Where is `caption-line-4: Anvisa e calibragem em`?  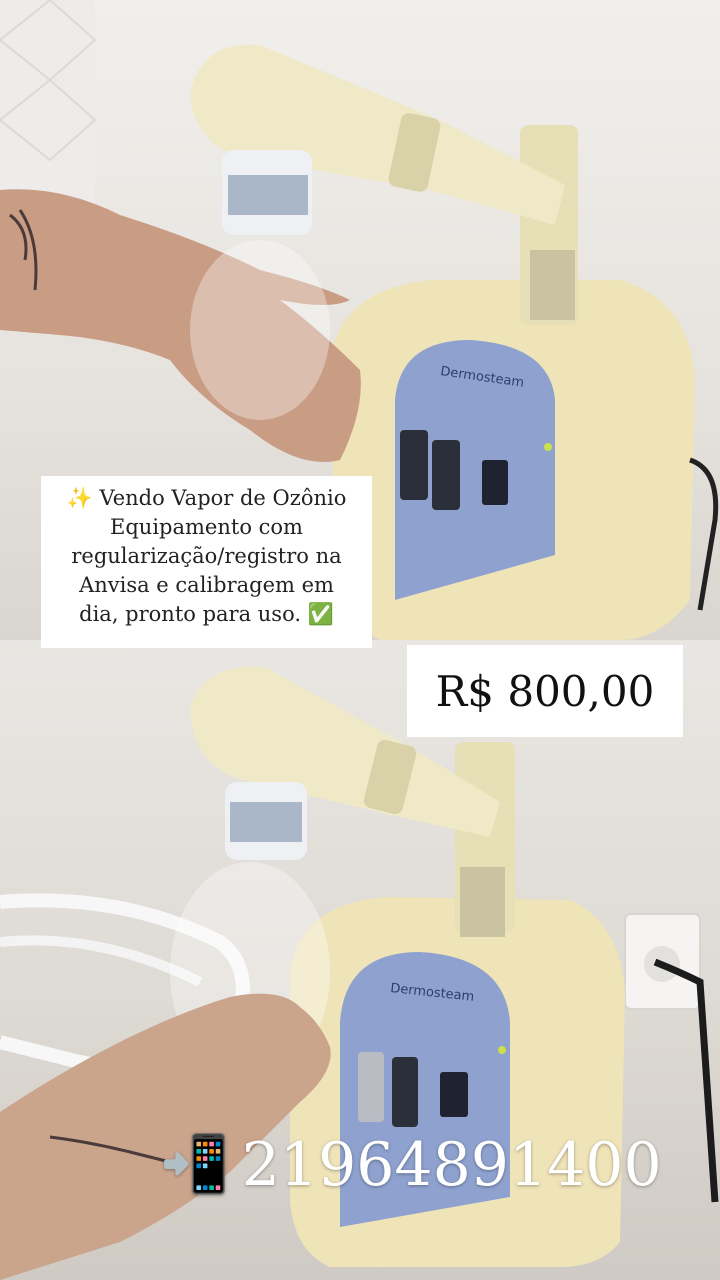
caption-line-4: Anvisa e calibragem em is located at coordinates (206, 585).